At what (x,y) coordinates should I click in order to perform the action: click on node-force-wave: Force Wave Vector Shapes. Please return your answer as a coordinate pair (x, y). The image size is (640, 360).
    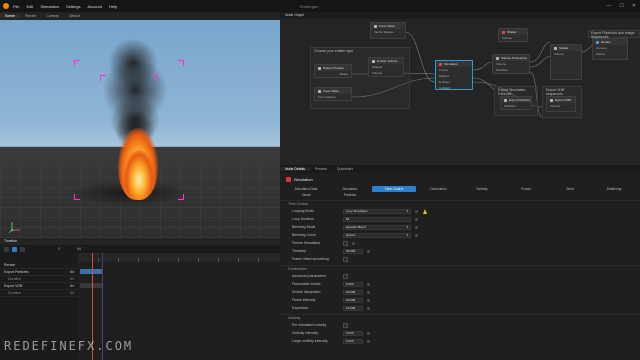
    Looking at the image, I should click on (388, 30).